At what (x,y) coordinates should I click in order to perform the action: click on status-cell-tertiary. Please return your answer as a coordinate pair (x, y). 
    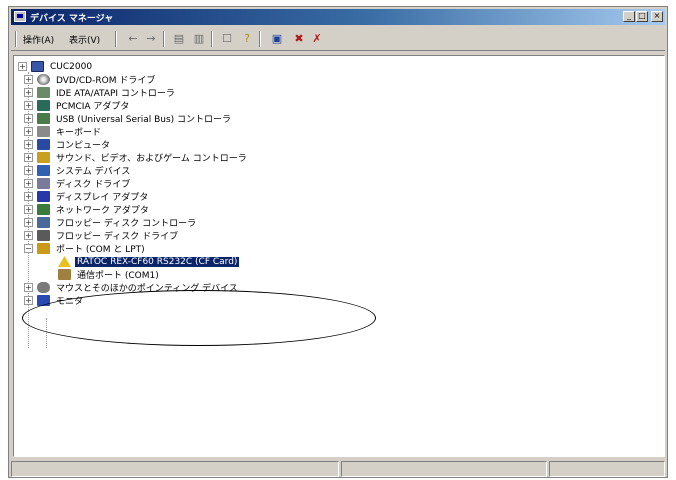
    Looking at the image, I should click on (607, 469).